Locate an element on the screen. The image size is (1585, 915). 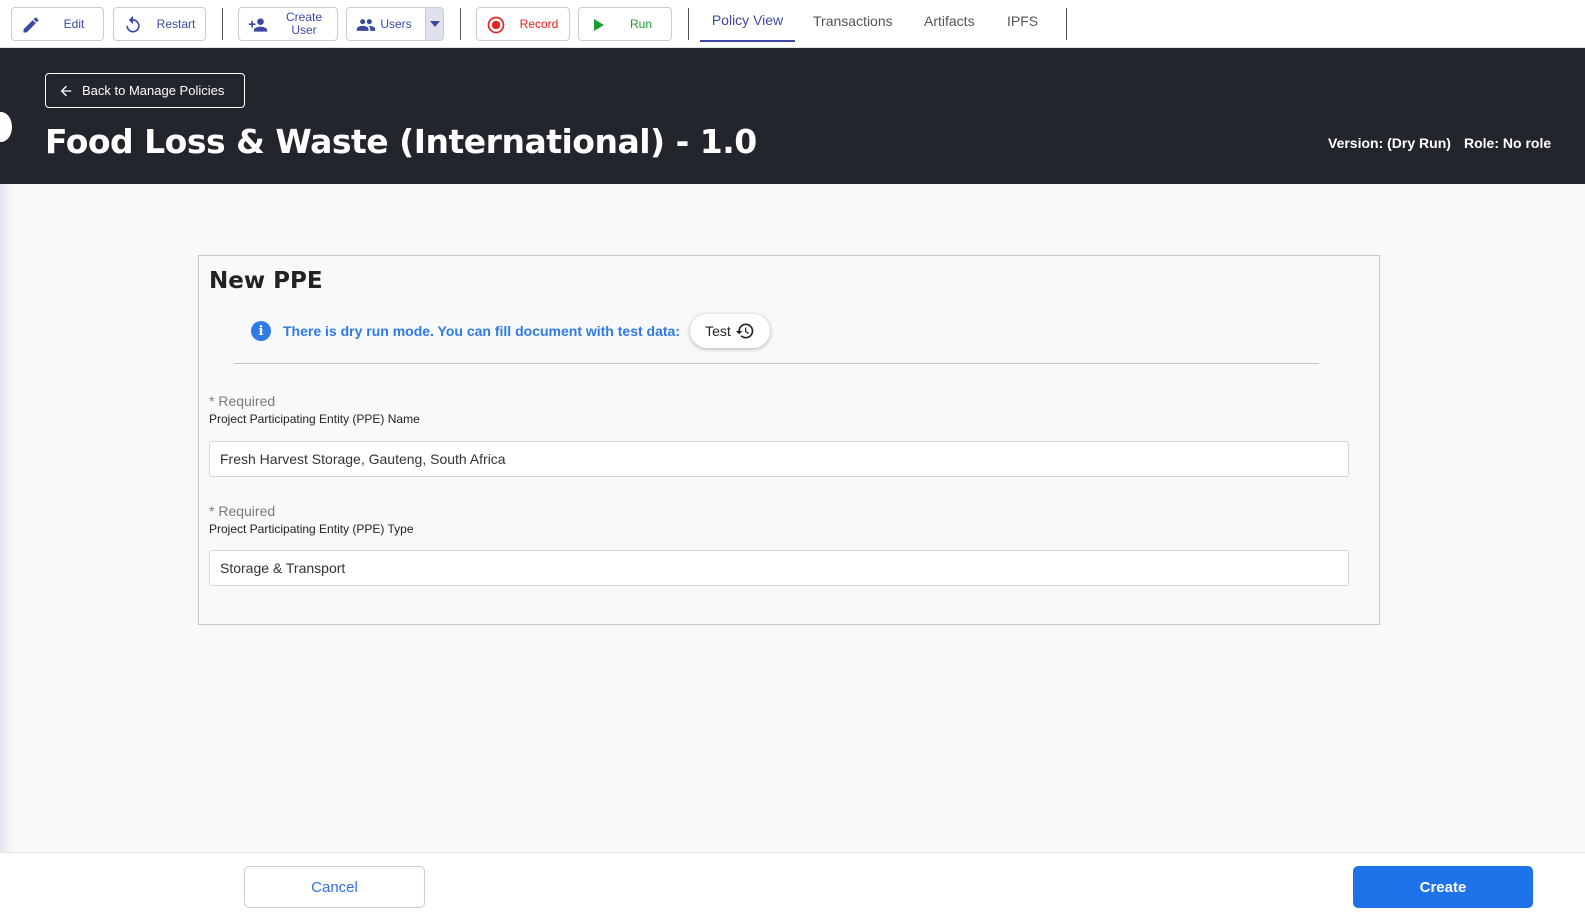
chevron-down-icon is located at coordinates (434, 24).